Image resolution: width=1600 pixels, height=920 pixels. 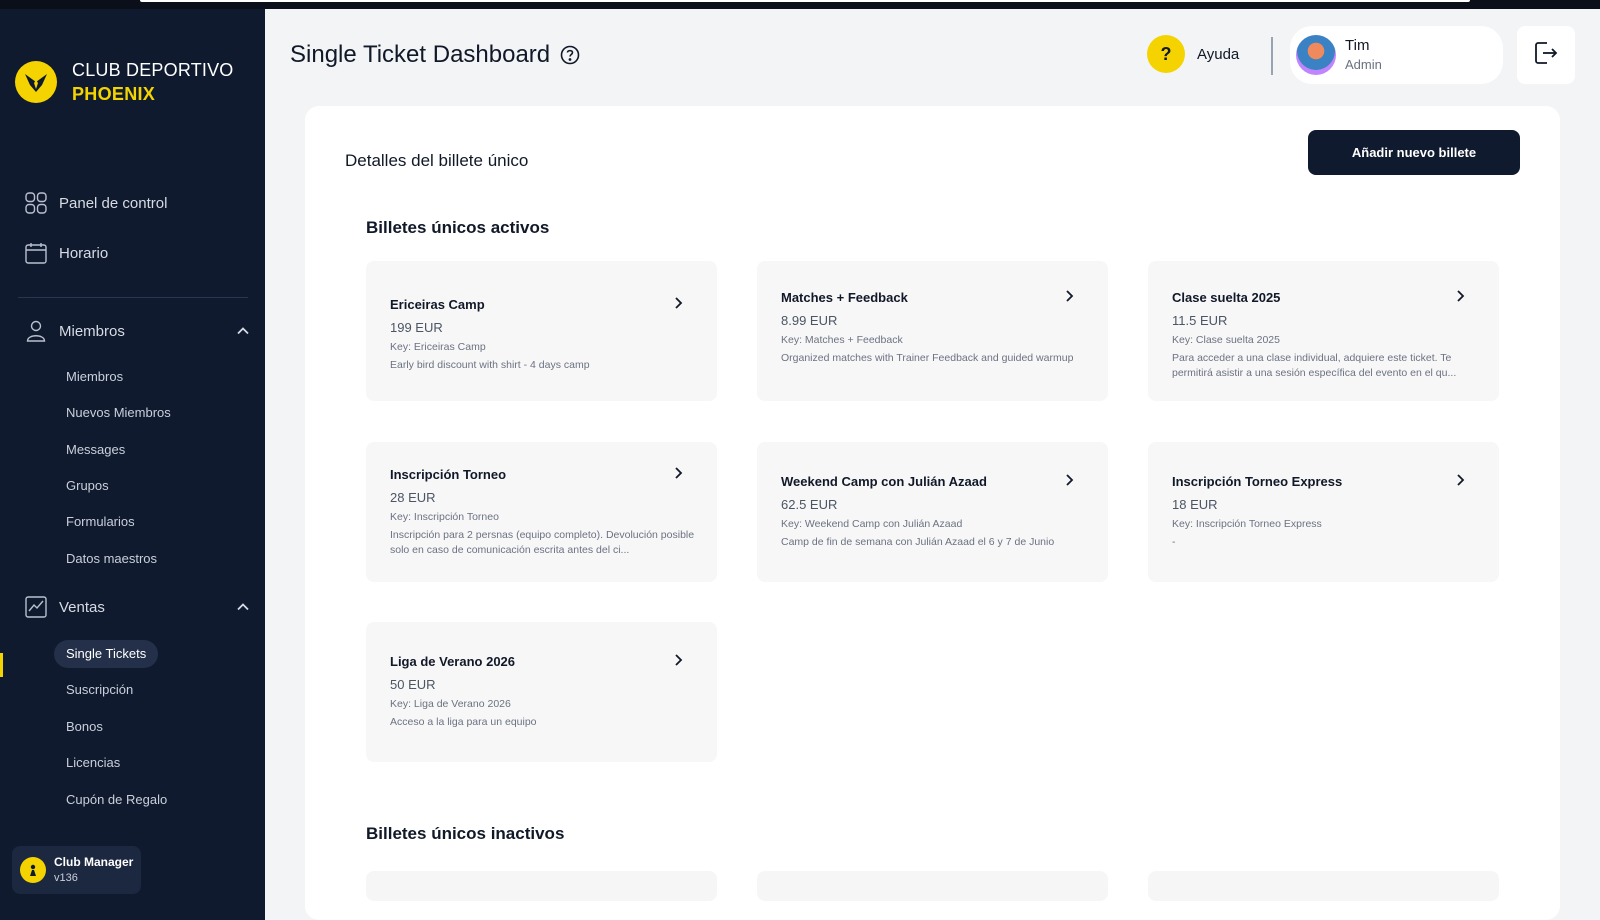 What do you see at coordinates (1357, 45) in the screenshot?
I see `user-name: Tim` at bounding box center [1357, 45].